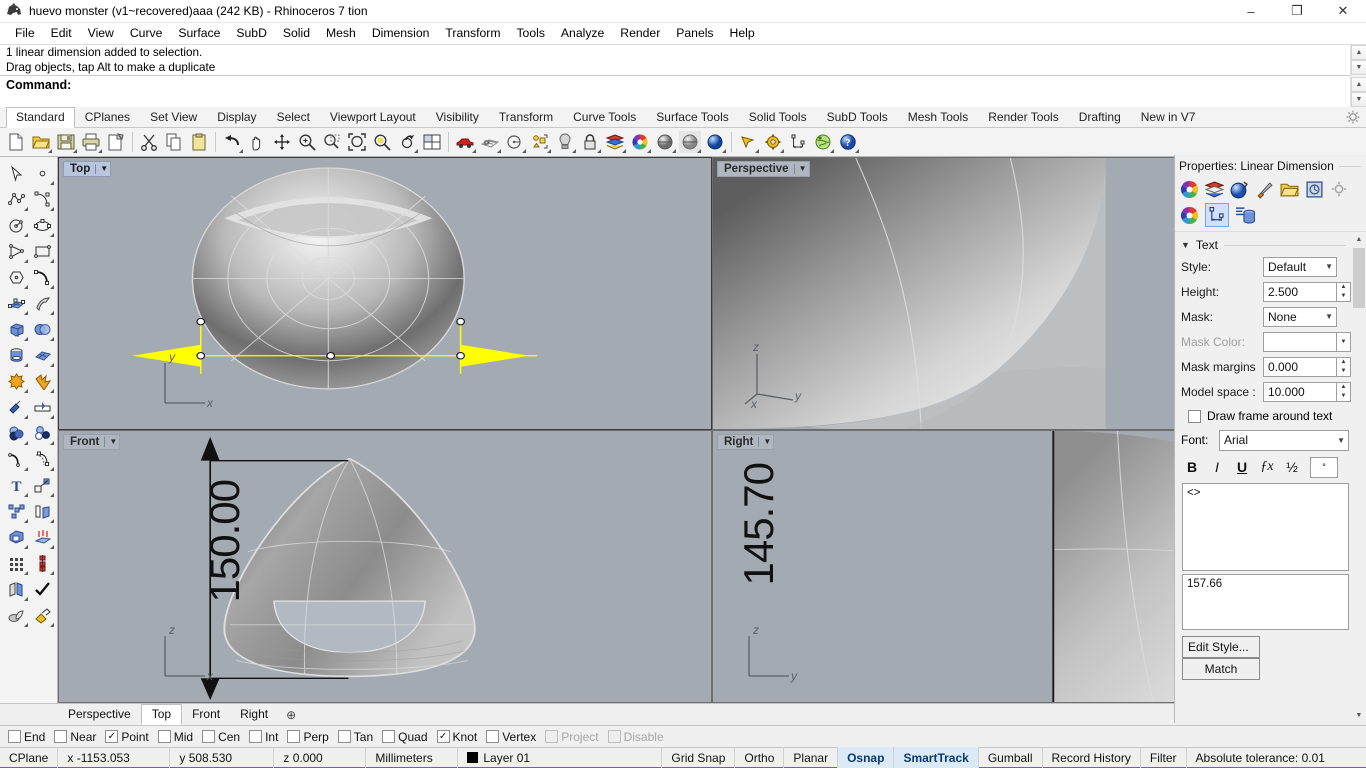 The width and height of the screenshot is (1366, 768). What do you see at coordinates (16, 251) in the screenshot?
I see `polygon-triangle-icon` at bounding box center [16, 251].